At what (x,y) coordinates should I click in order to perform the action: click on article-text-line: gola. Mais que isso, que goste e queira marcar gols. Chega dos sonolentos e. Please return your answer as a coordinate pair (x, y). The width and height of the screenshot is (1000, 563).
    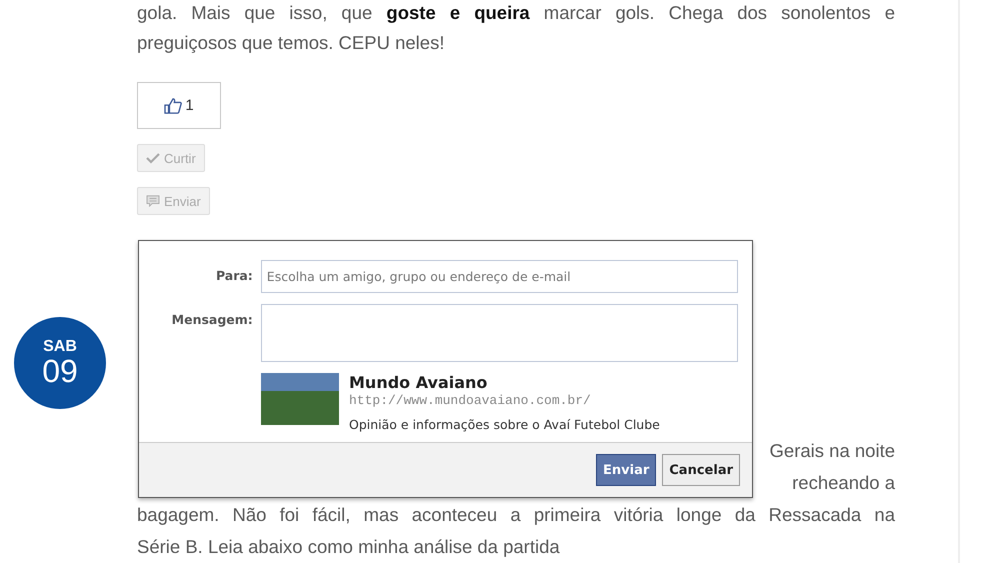
    Looking at the image, I should click on (516, 13).